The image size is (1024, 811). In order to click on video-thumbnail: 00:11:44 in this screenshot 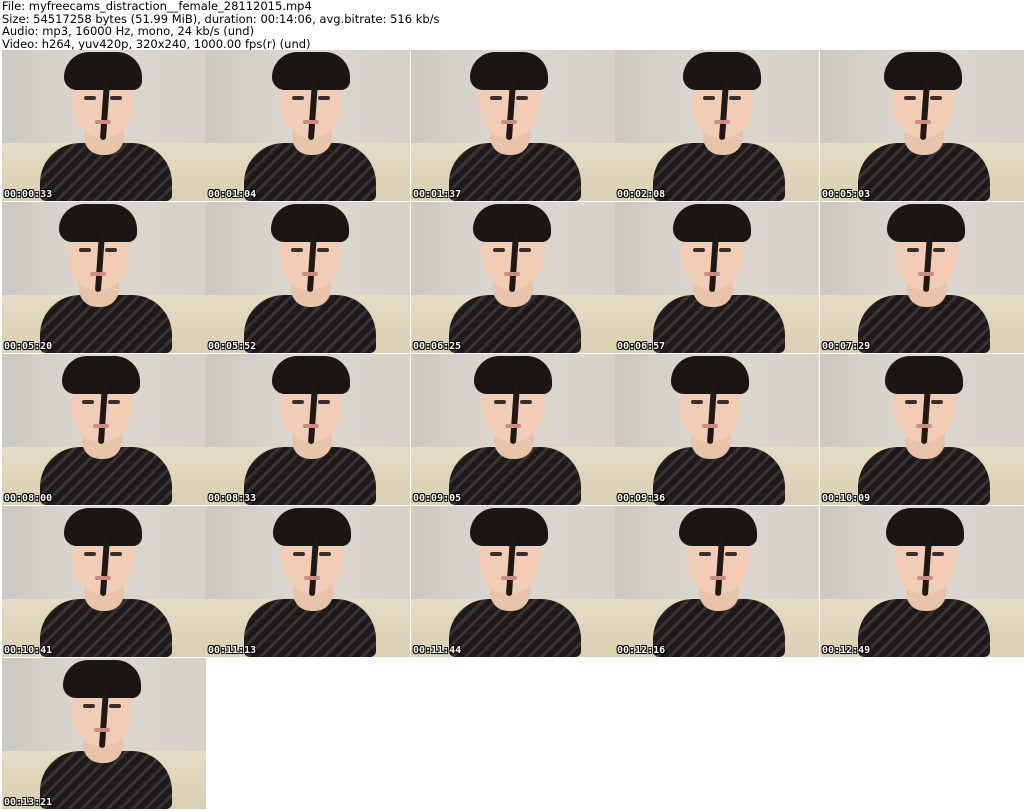, I will do `click(513, 581)`.